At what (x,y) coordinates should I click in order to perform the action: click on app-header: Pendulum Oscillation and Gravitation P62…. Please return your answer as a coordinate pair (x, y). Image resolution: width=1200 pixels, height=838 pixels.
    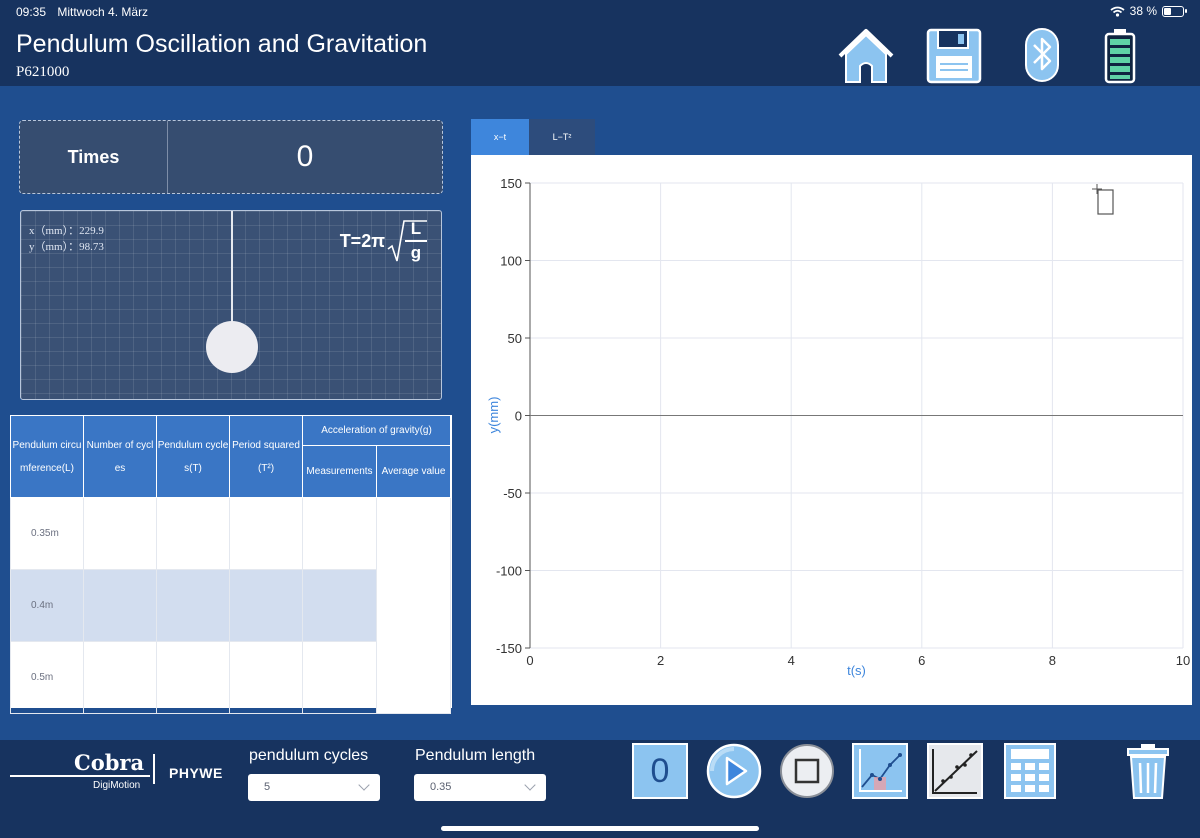
    Looking at the image, I should click on (600, 55).